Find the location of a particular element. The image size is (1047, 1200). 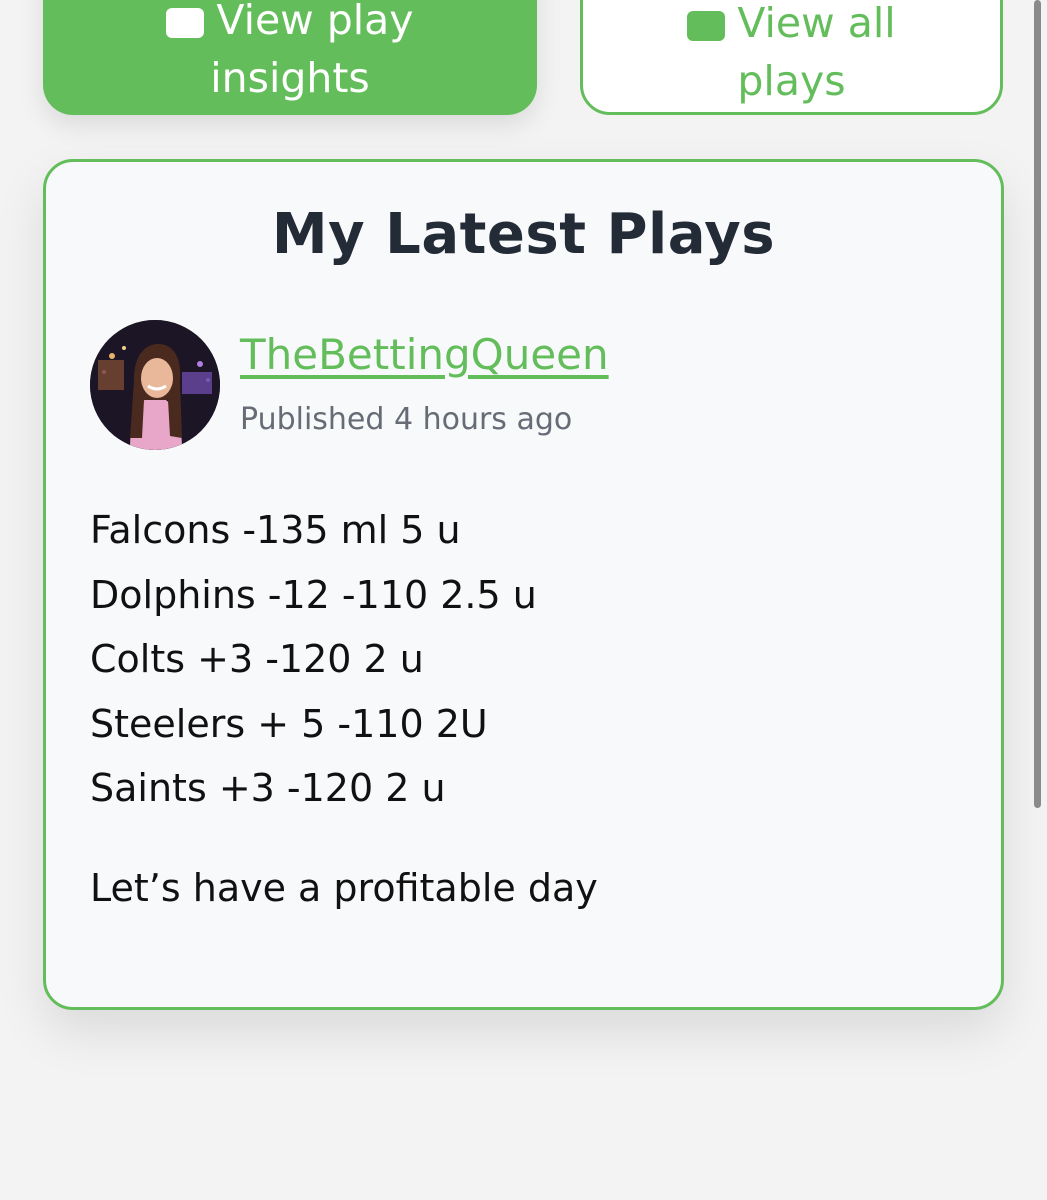

closing-message: Let’s have a profitable day is located at coordinates (344, 888).